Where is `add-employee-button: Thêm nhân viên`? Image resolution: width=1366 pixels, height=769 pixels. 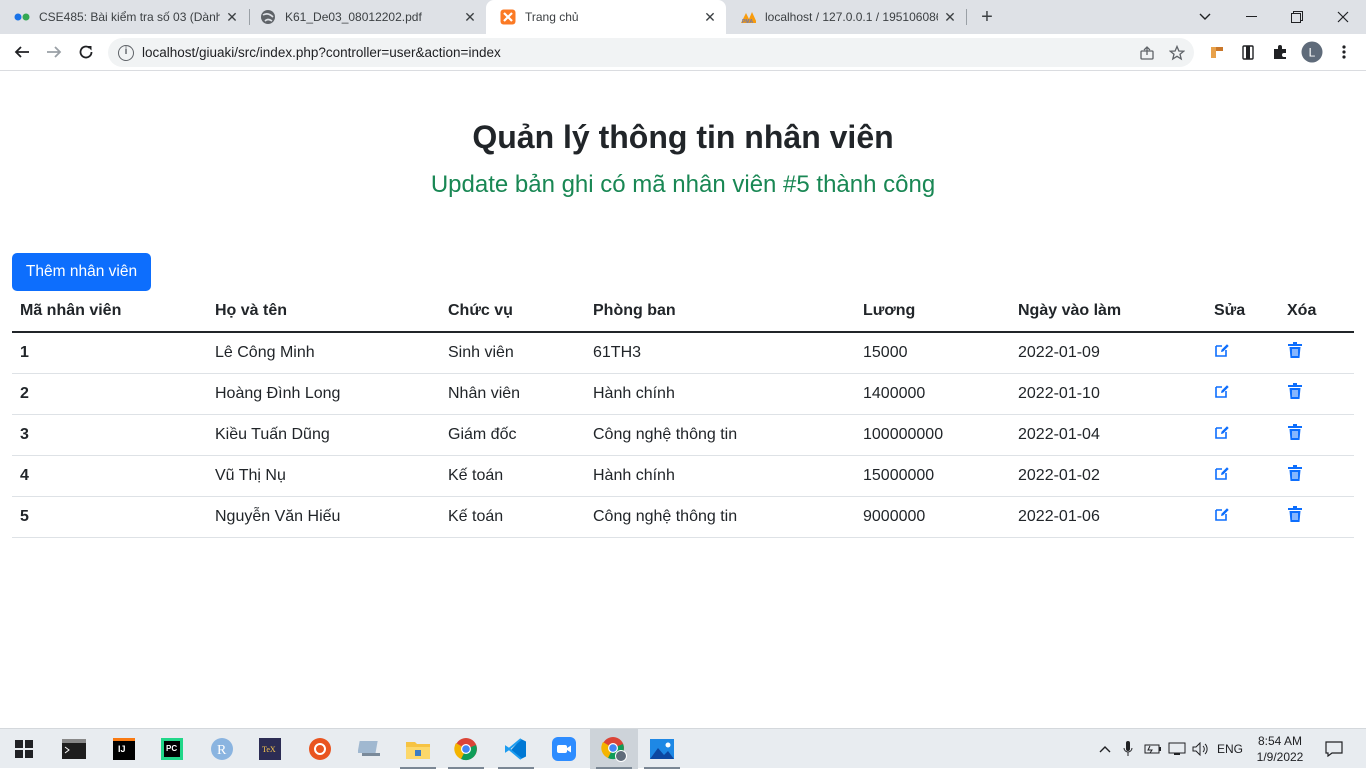
add-employee-button: Thêm nhân viên is located at coordinates (81, 272).